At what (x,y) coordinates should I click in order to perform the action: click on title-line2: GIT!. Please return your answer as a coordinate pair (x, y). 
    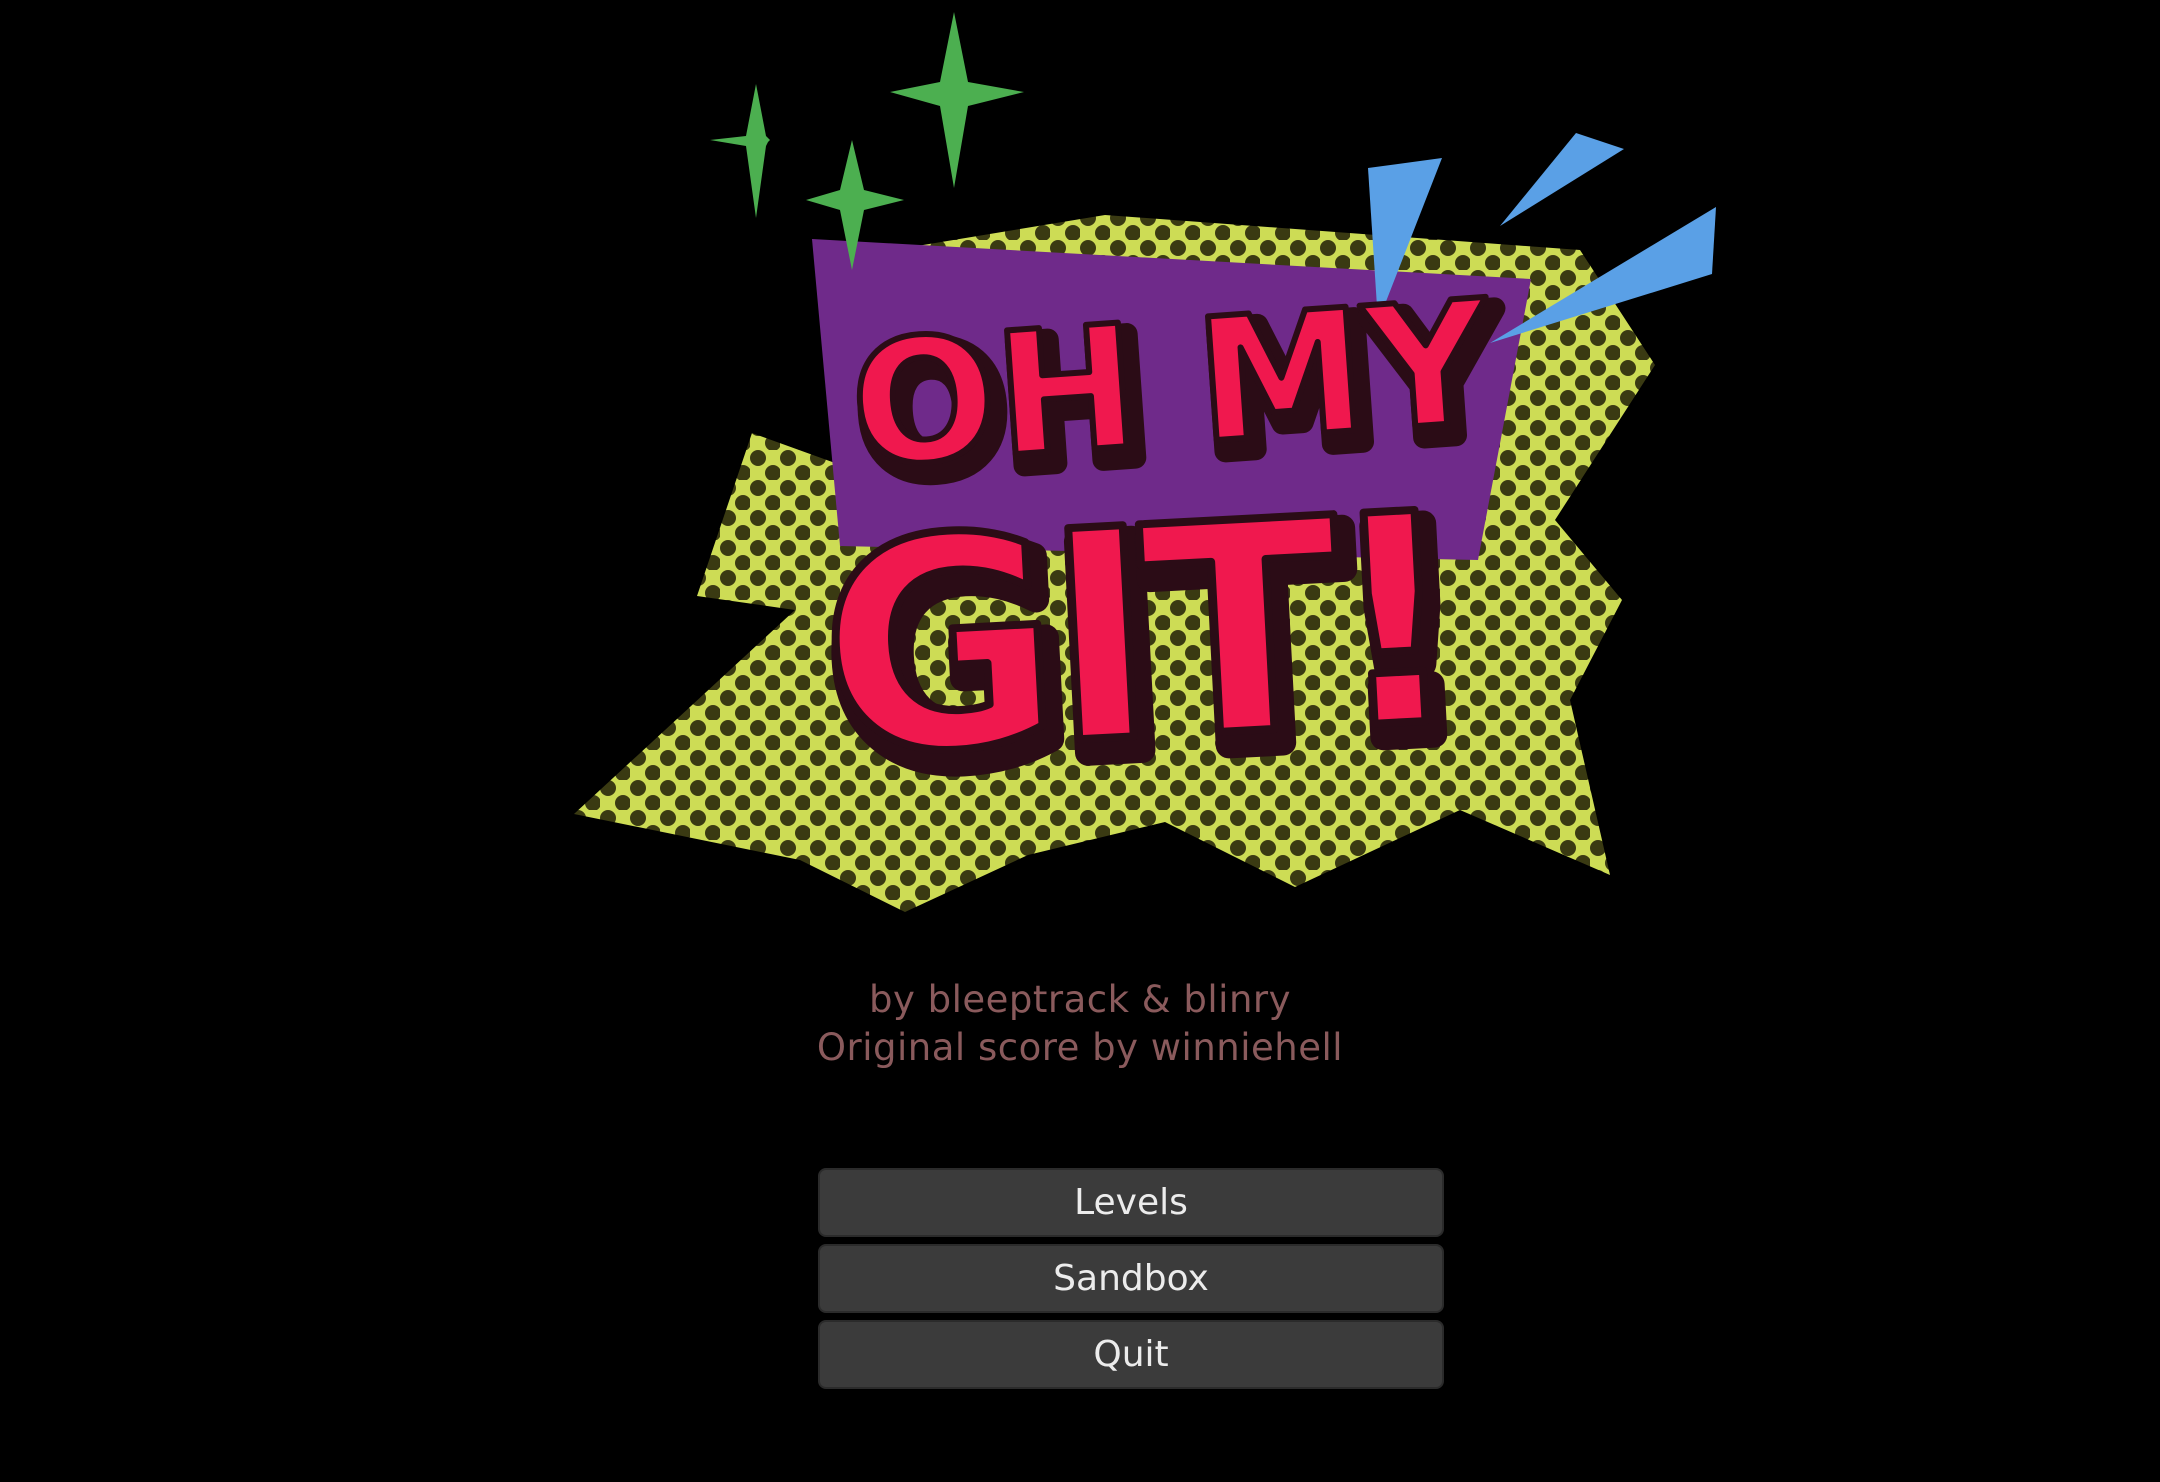
    Looking at the image, I should click on (1135, 636).